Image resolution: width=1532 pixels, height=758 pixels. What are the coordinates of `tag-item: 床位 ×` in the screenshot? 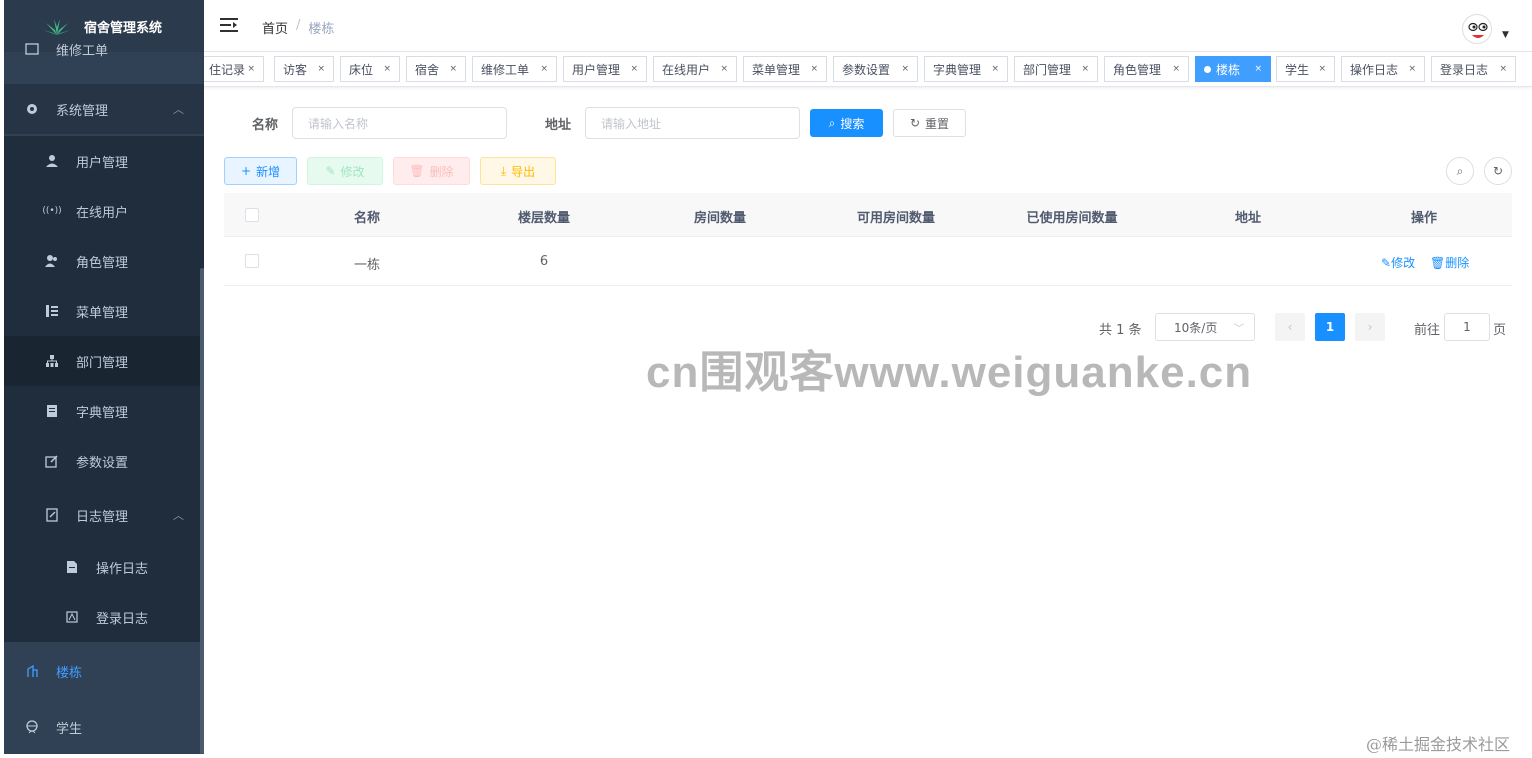 It's located at (370, 69).